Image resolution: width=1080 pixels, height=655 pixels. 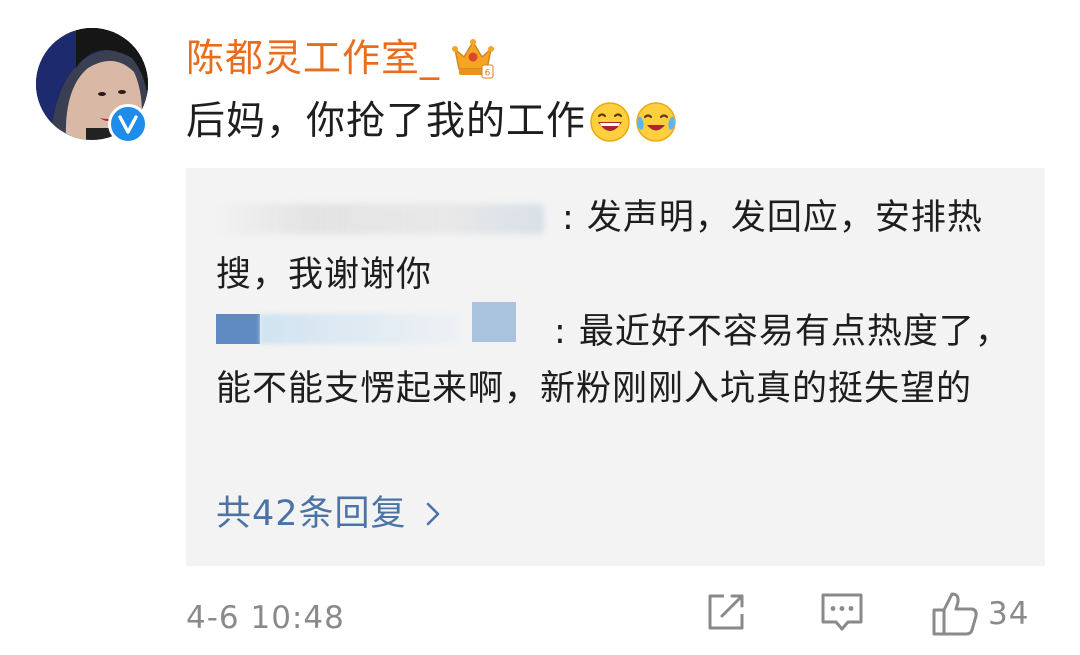 I want to click on timestamp: 4-6 10:48, so click(x=265, y=618).